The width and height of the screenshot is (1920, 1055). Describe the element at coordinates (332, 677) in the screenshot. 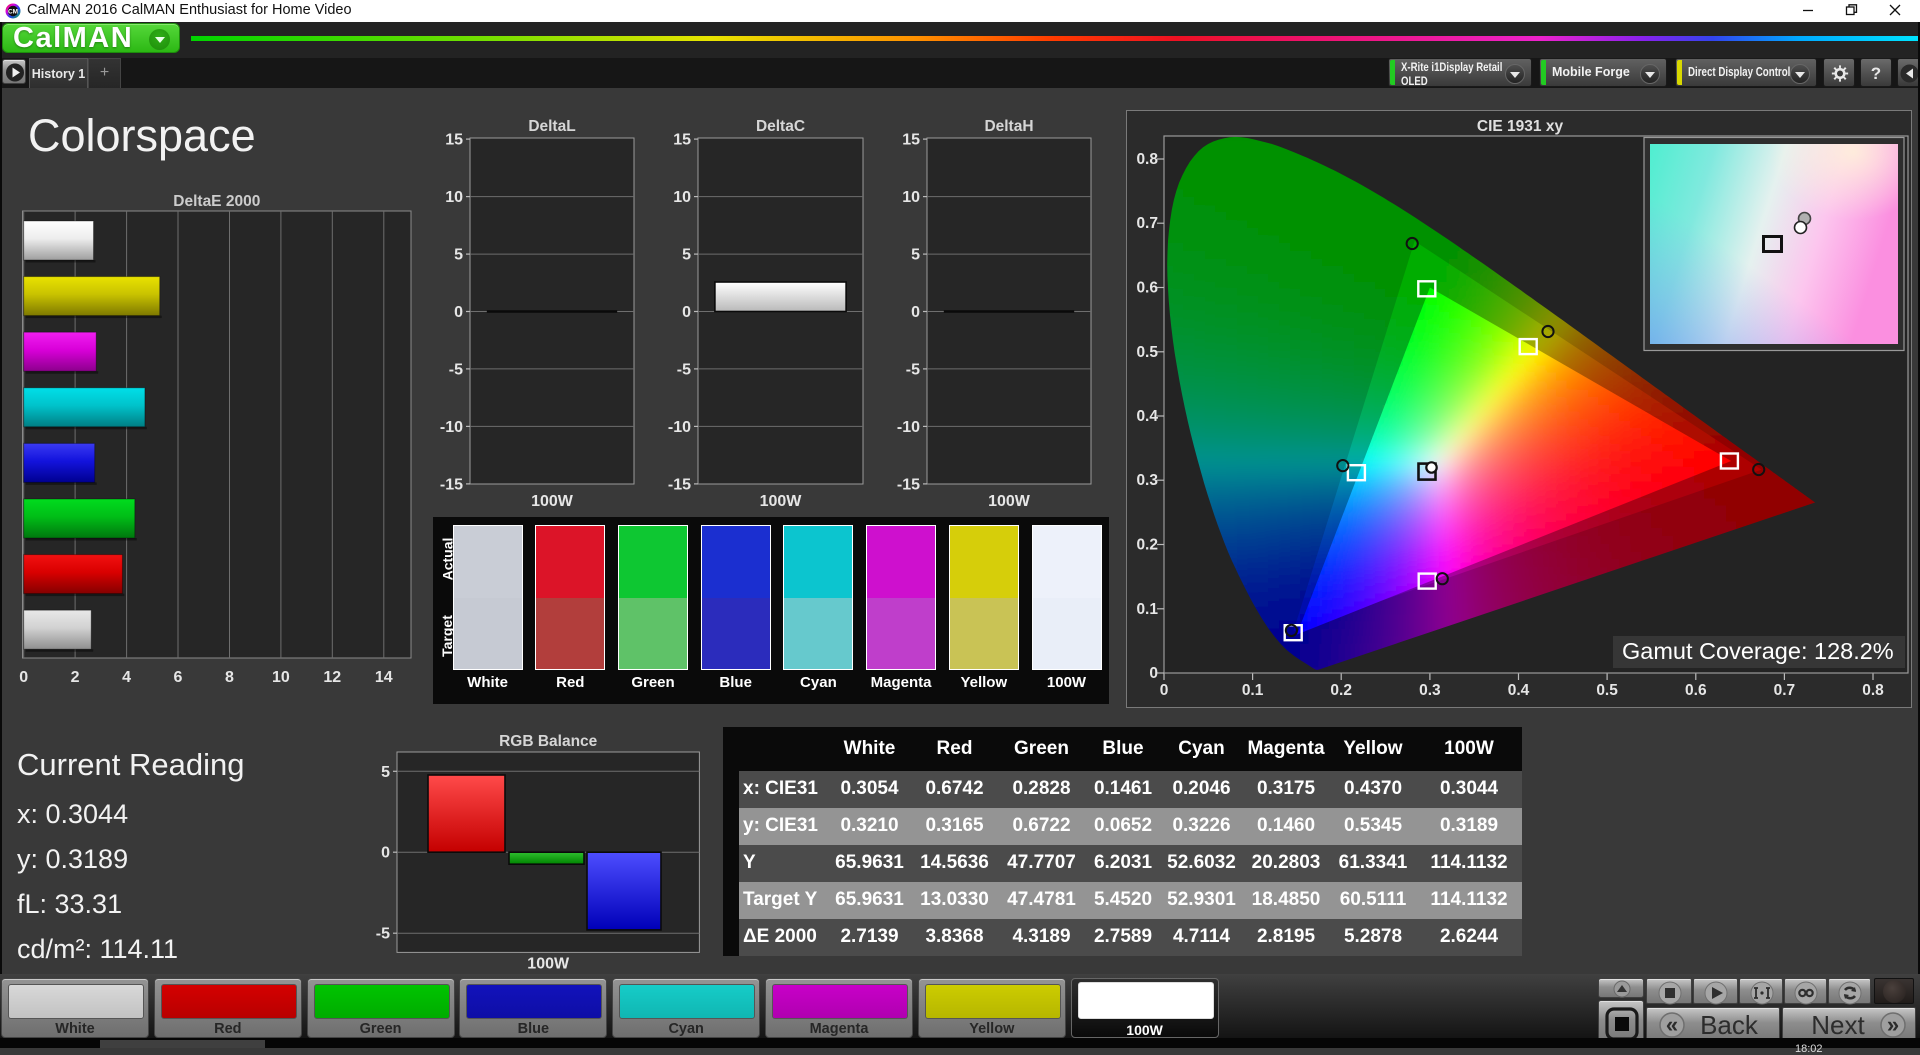

I see `svg-text: 12` at that location.